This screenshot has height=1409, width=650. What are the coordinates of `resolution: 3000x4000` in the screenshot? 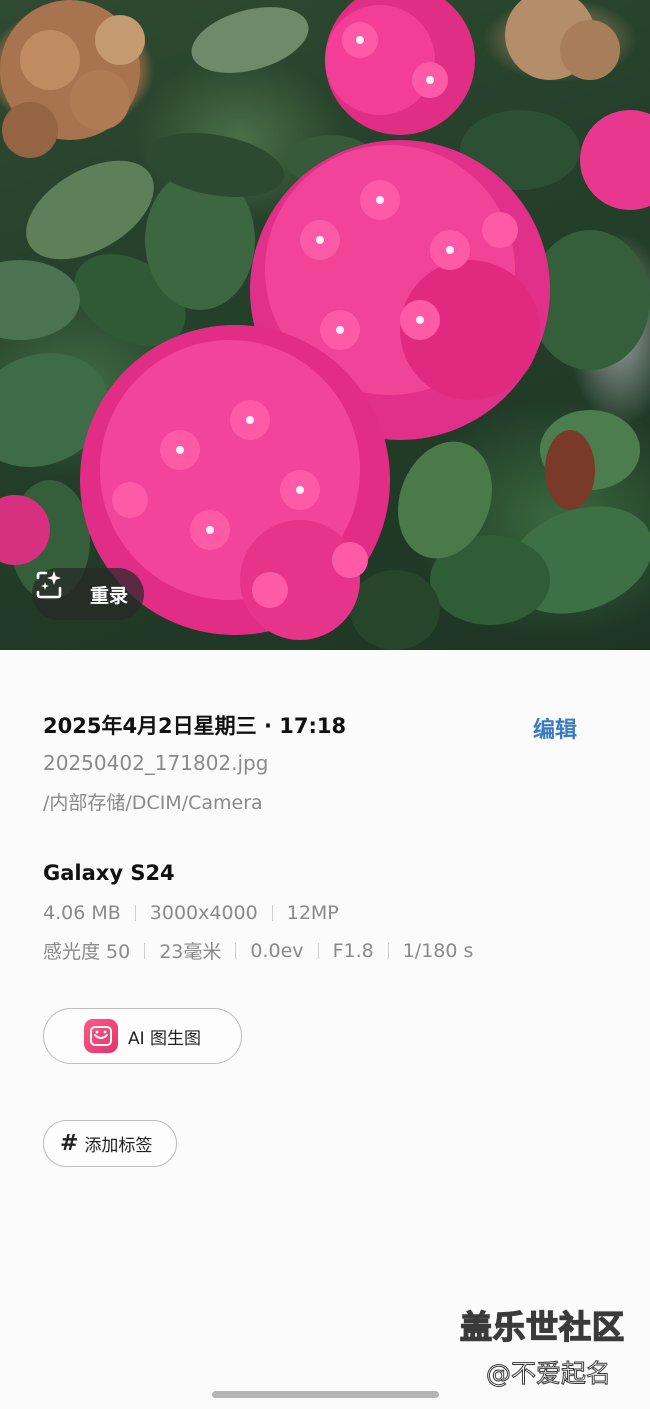 It's located at (203, 913).